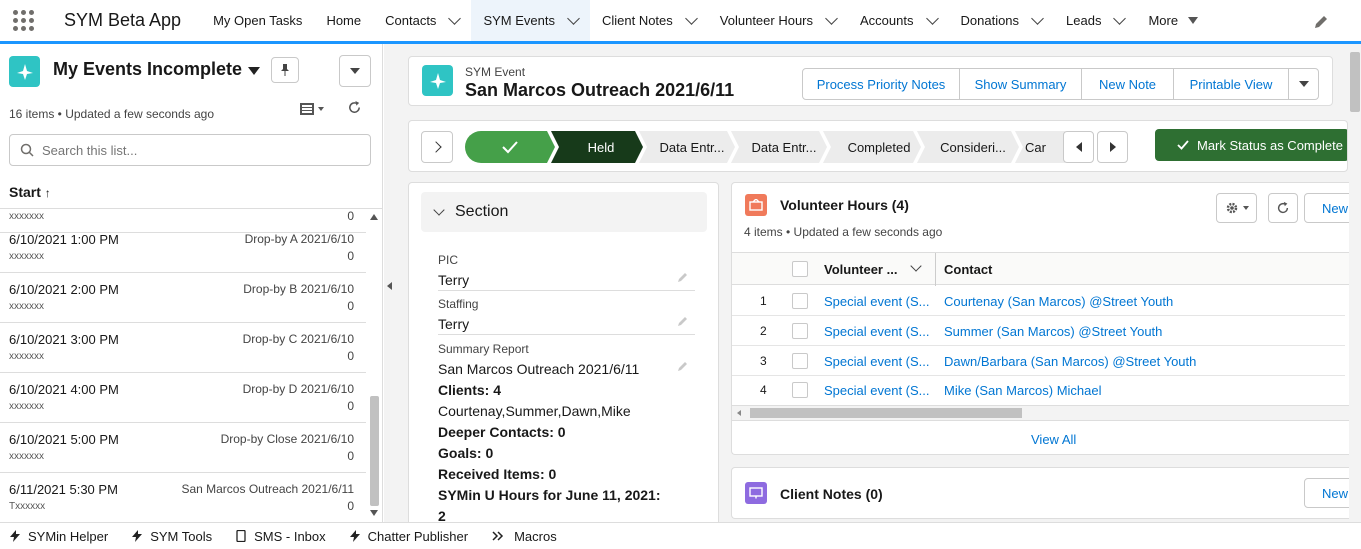 This screenshot has height=549, width=1361. I want to click on scroll-up-icon, so click(374, 217).